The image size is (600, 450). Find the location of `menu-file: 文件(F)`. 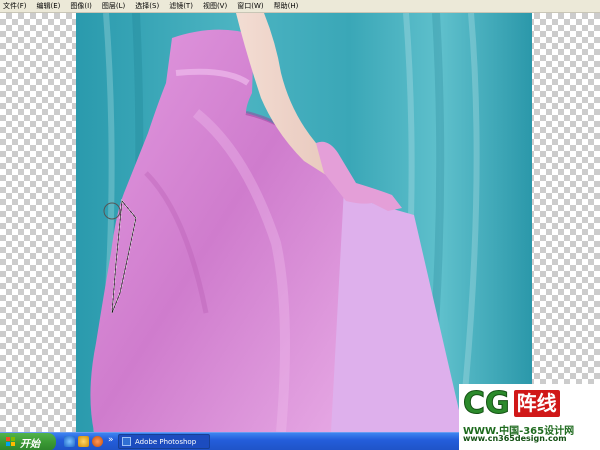

menu-file: 文件(F) is located at coordinates (15, 6).